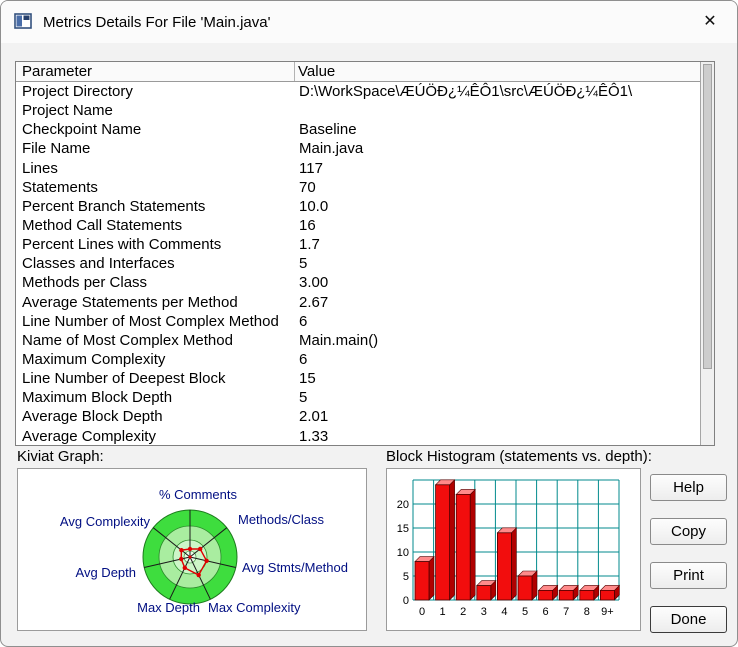 This screenshot has height=647, width=738. Describe the element at coordinates (314, 302) in the screenshot. I see `value-cell: 2.67` at that location.